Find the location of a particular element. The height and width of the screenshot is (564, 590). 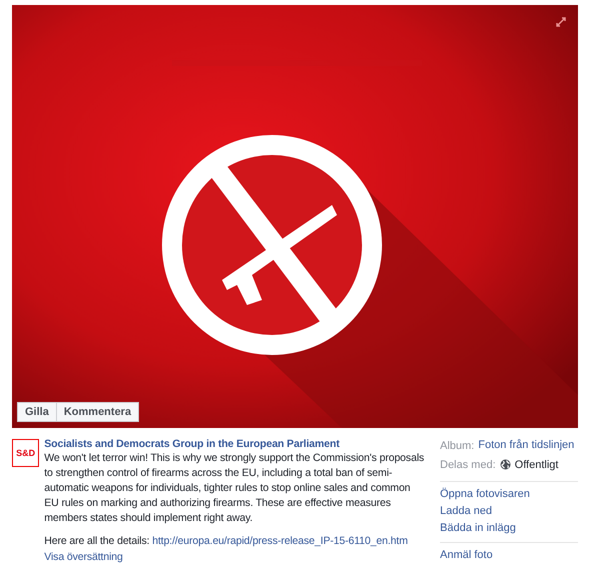

photo-action-button: Kommentera is located at coordinates (98, 412).